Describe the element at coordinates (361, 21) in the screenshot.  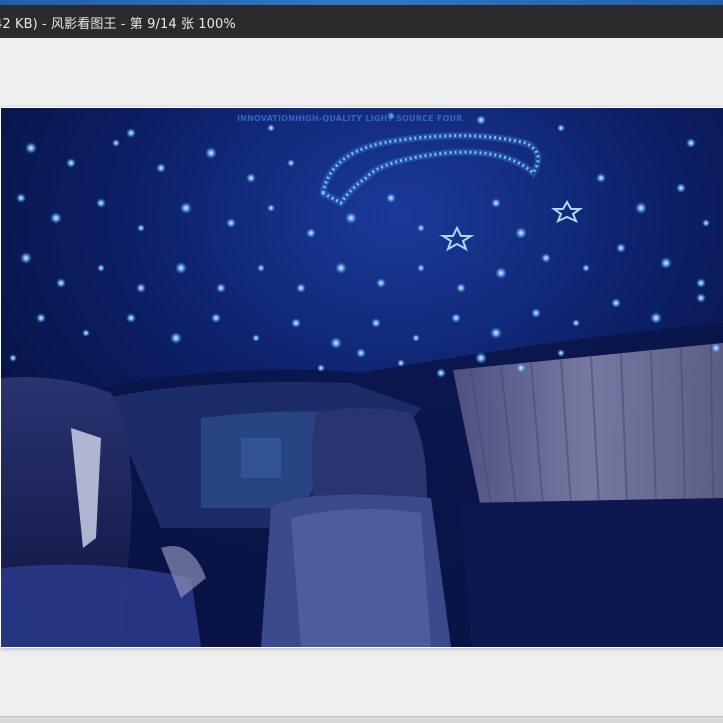
I see `title-bar: 42 KB) - 风影看图王 - 第 9/14 张 100%` at that location.